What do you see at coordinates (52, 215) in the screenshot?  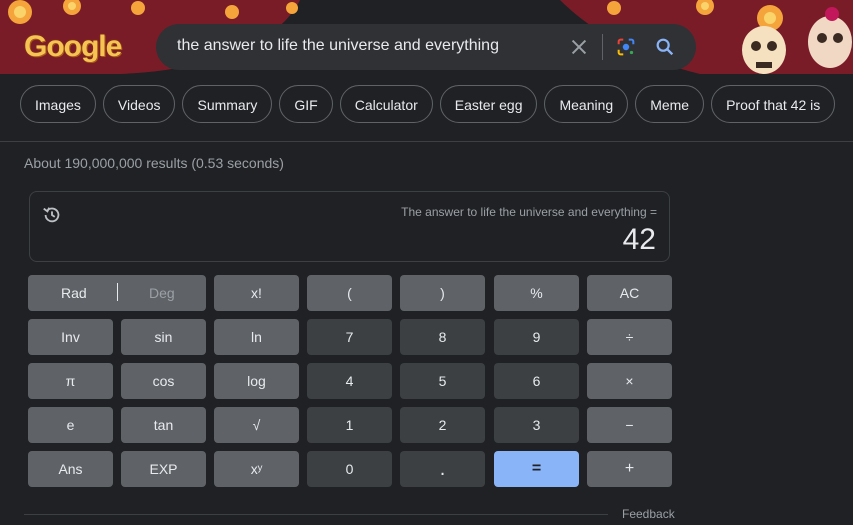 I see `history-icon` at bounding box center [52, 215].